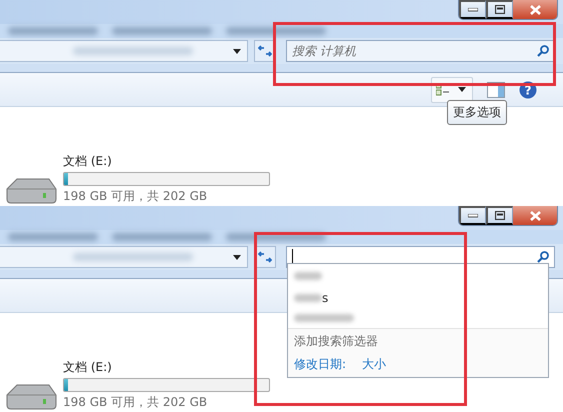 Image resolution: width=563 pixels, height=412 pixels. What do you see at coordinates (320, 364) in the screenshot?
I see `filter-link: 修改日期:` at bounding box center [320, 364].